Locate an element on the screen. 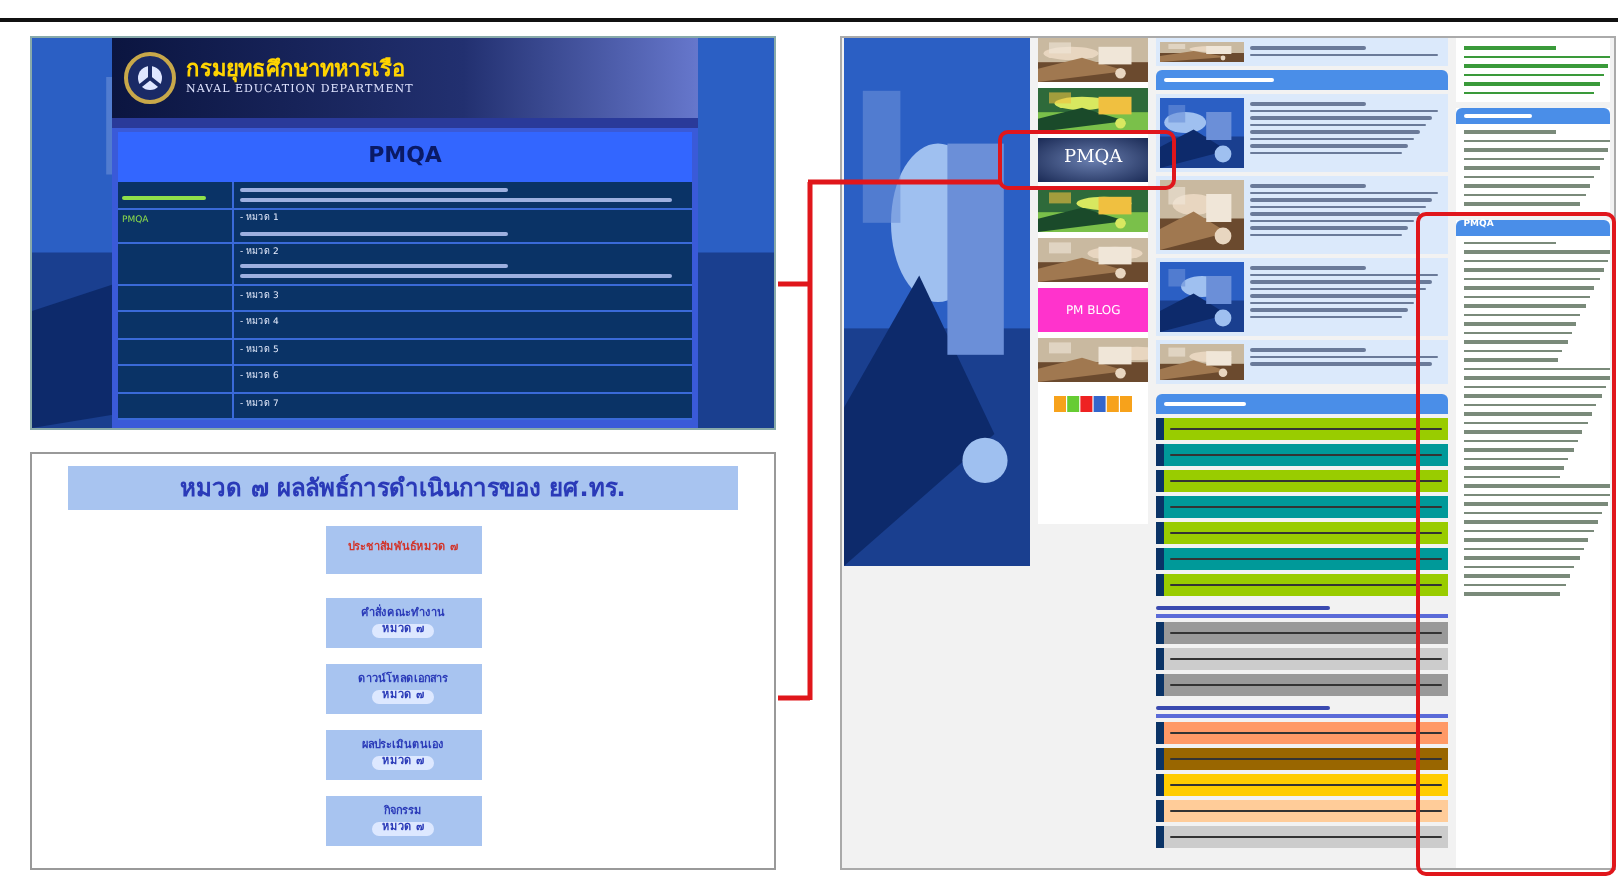 The image size is (1618, 882). emblem-icon is located at coordinates (150, 78).